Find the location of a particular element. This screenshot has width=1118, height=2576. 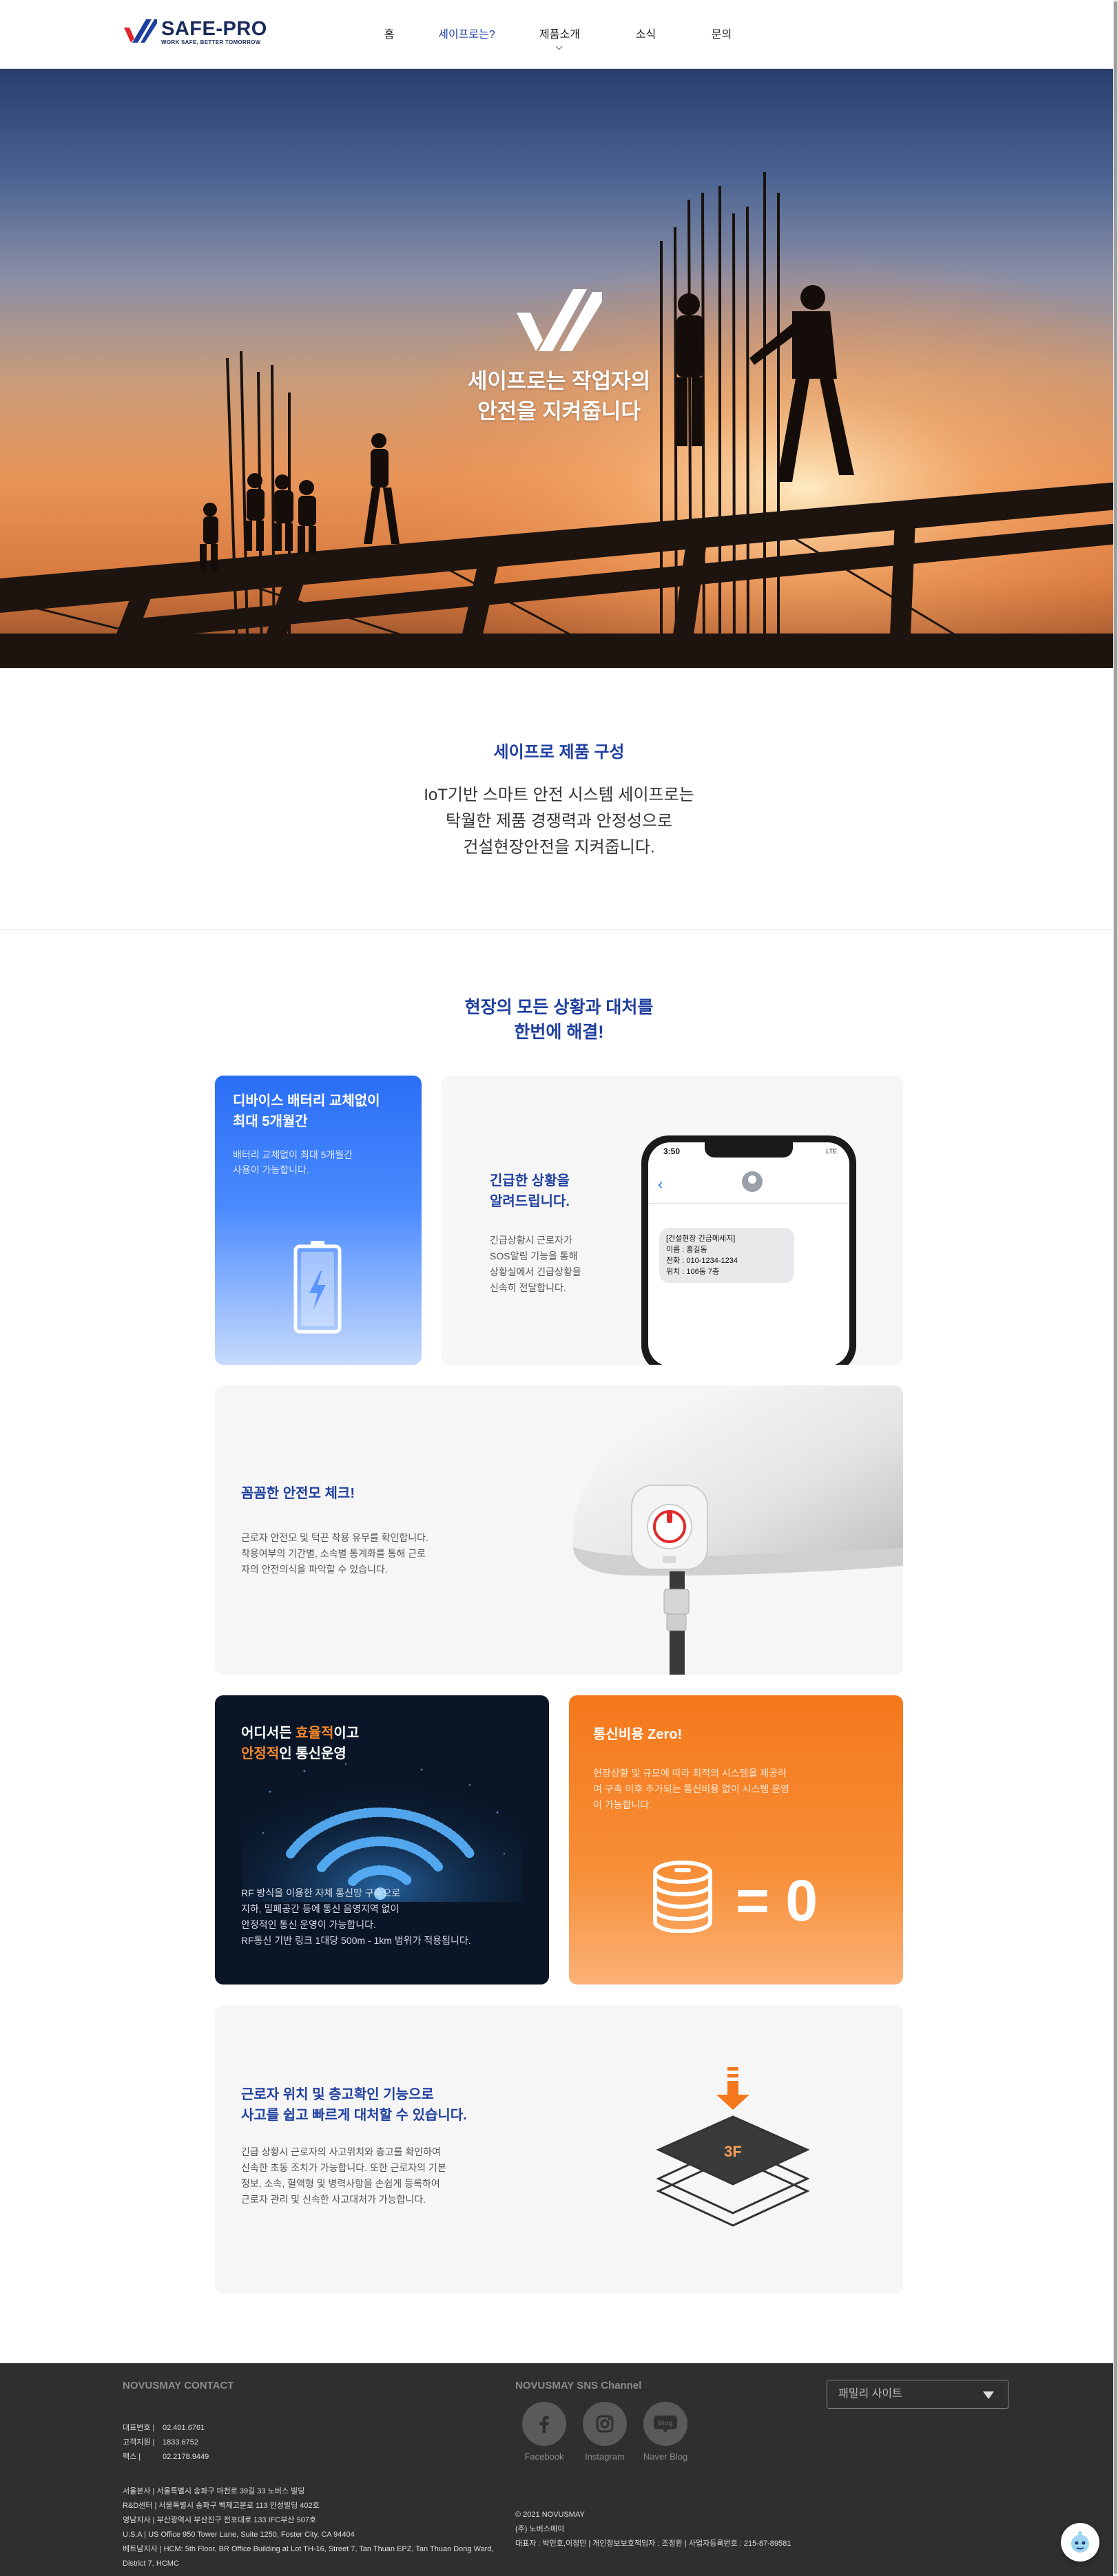

nav-home: 홈 is located at coordinates (389, 33).